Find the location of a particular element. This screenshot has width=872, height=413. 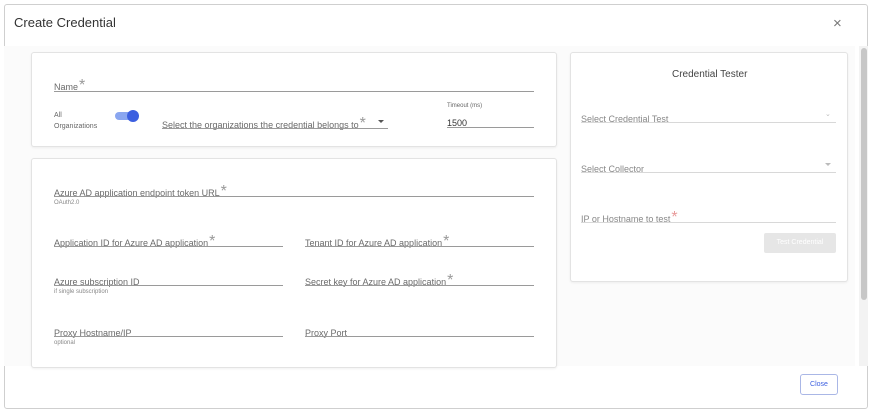

all-organizations-label: All Organizations is located at coordinates (76, 121).